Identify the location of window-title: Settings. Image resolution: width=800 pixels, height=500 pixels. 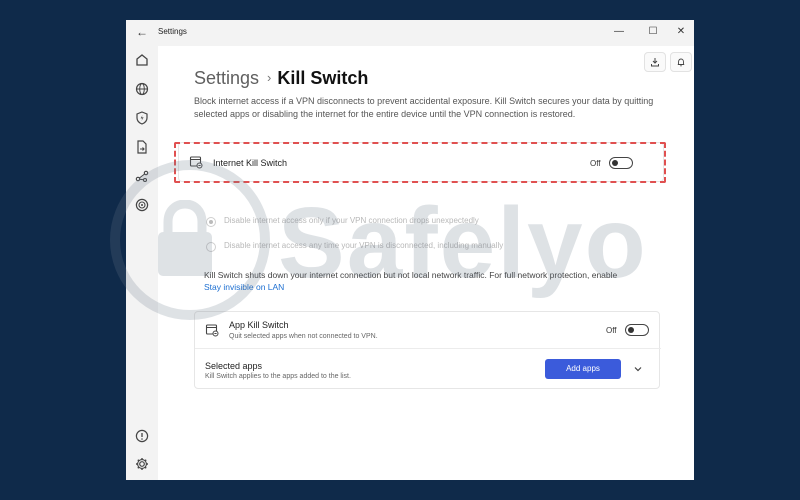
(172, 31).